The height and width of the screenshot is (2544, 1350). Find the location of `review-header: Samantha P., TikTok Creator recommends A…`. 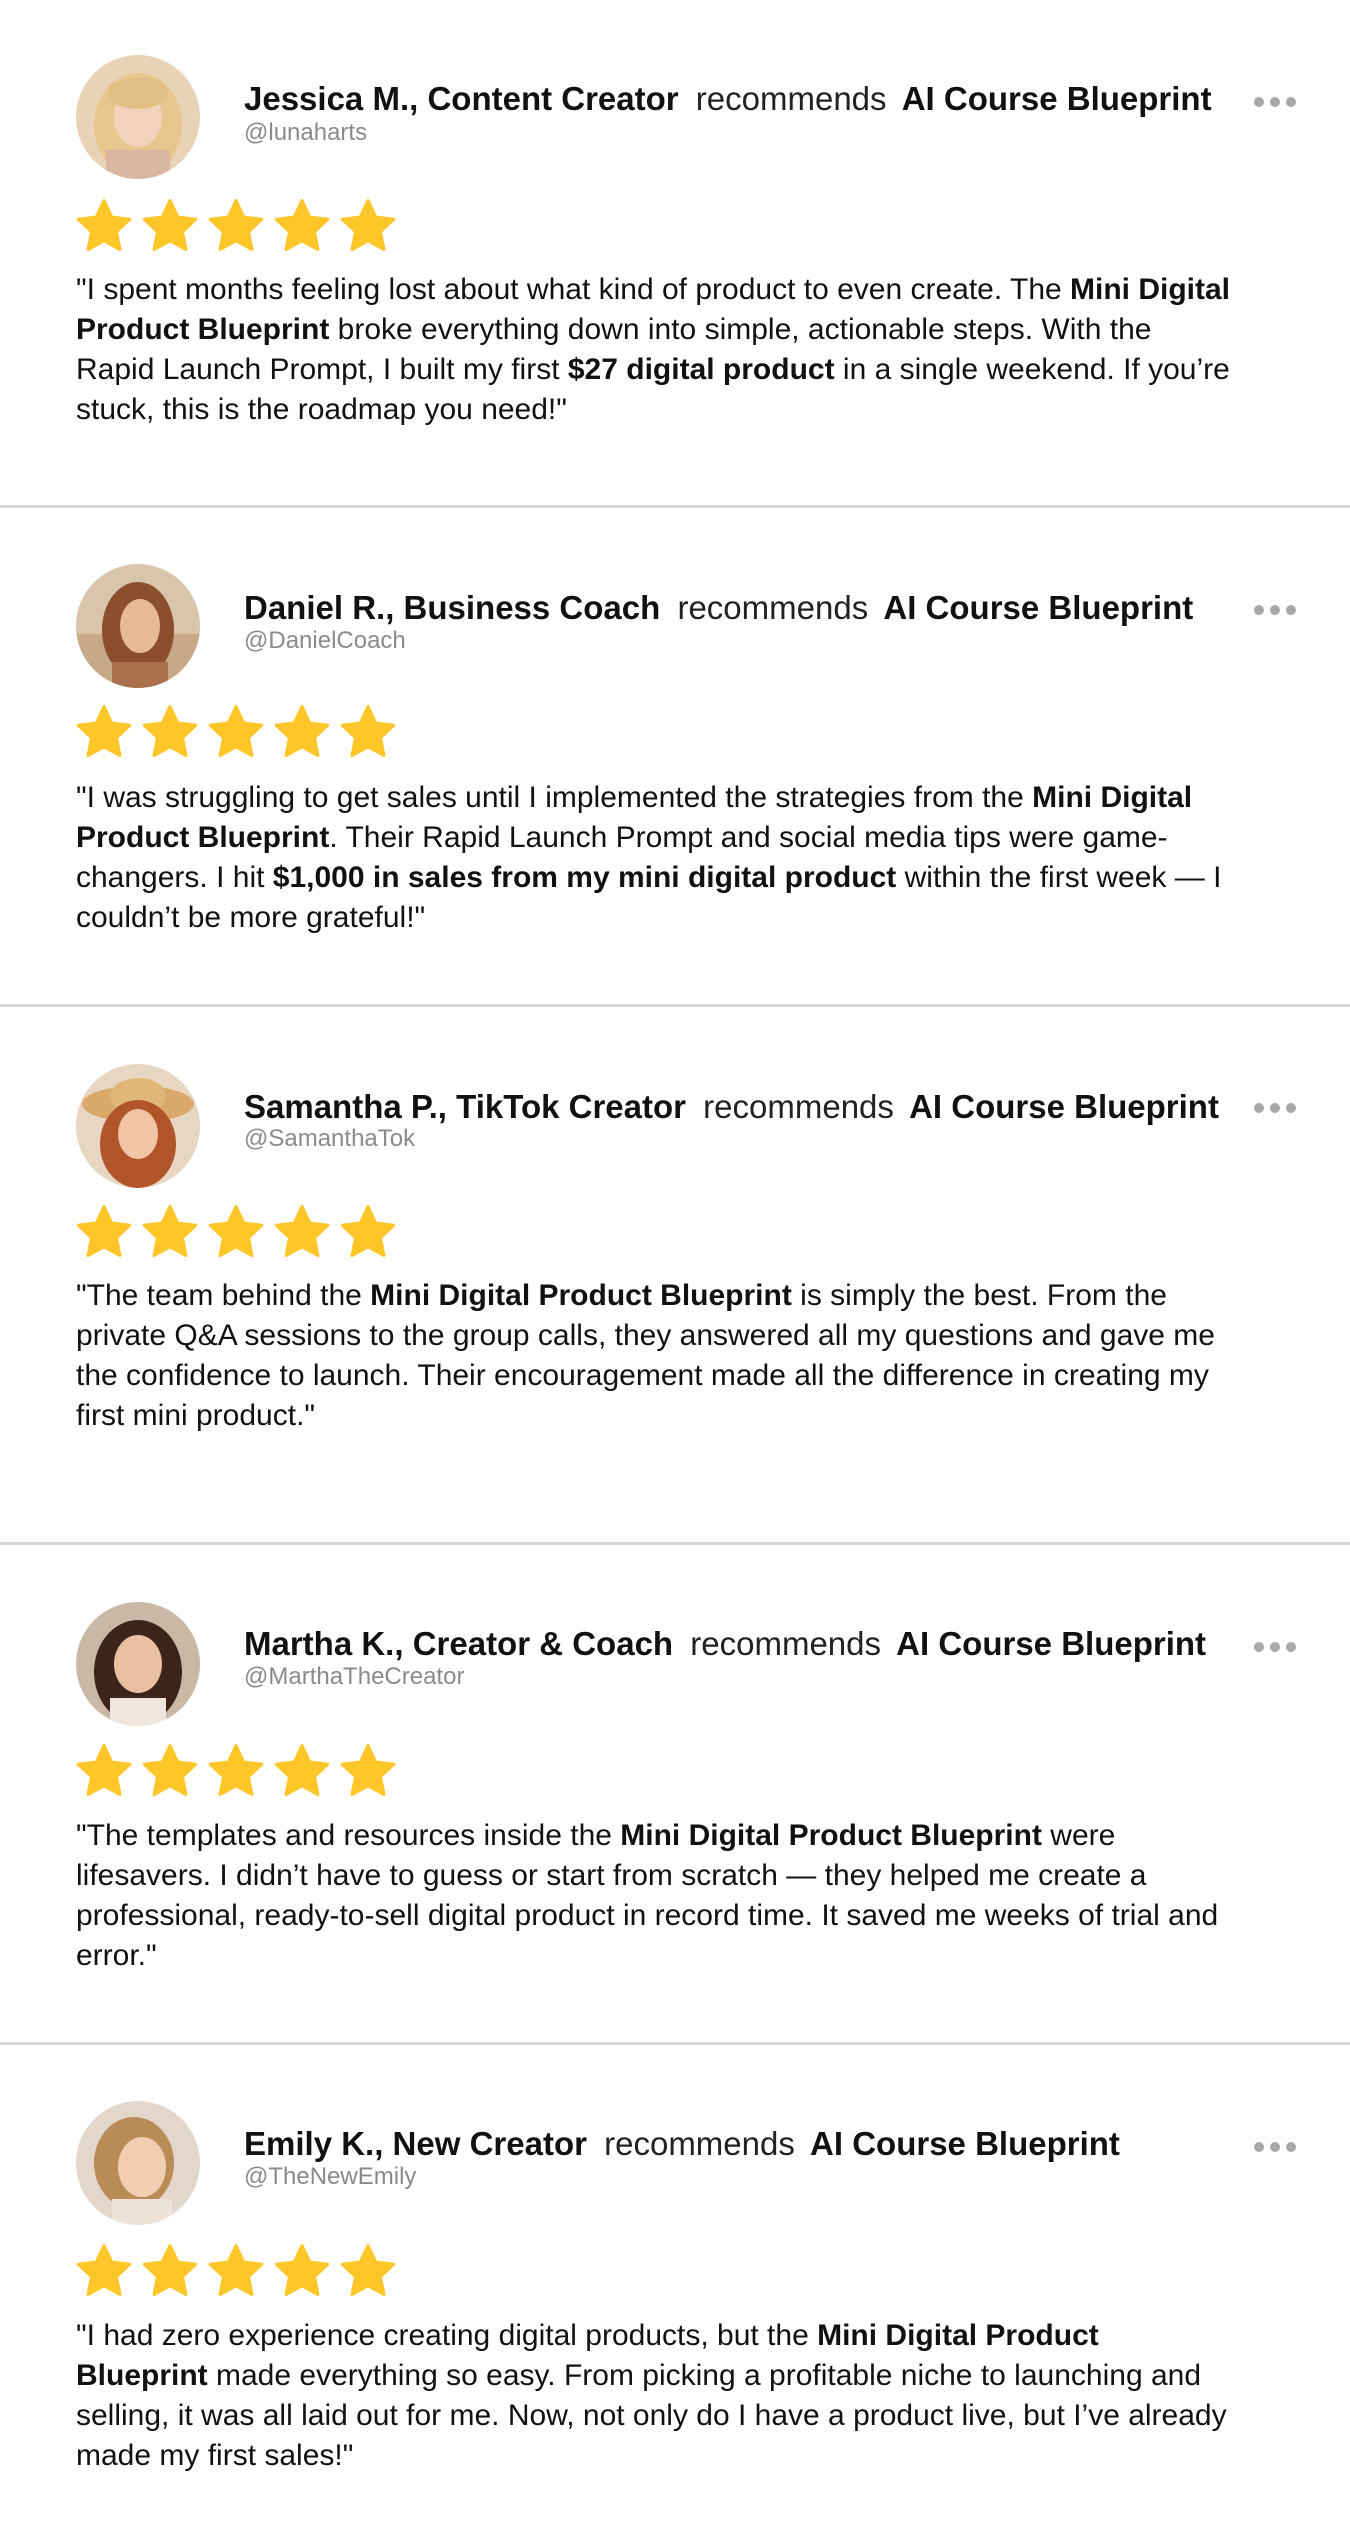

review-header: Samantha P., TikTok Creator recommends A… is located at coordinates (731, 1107).